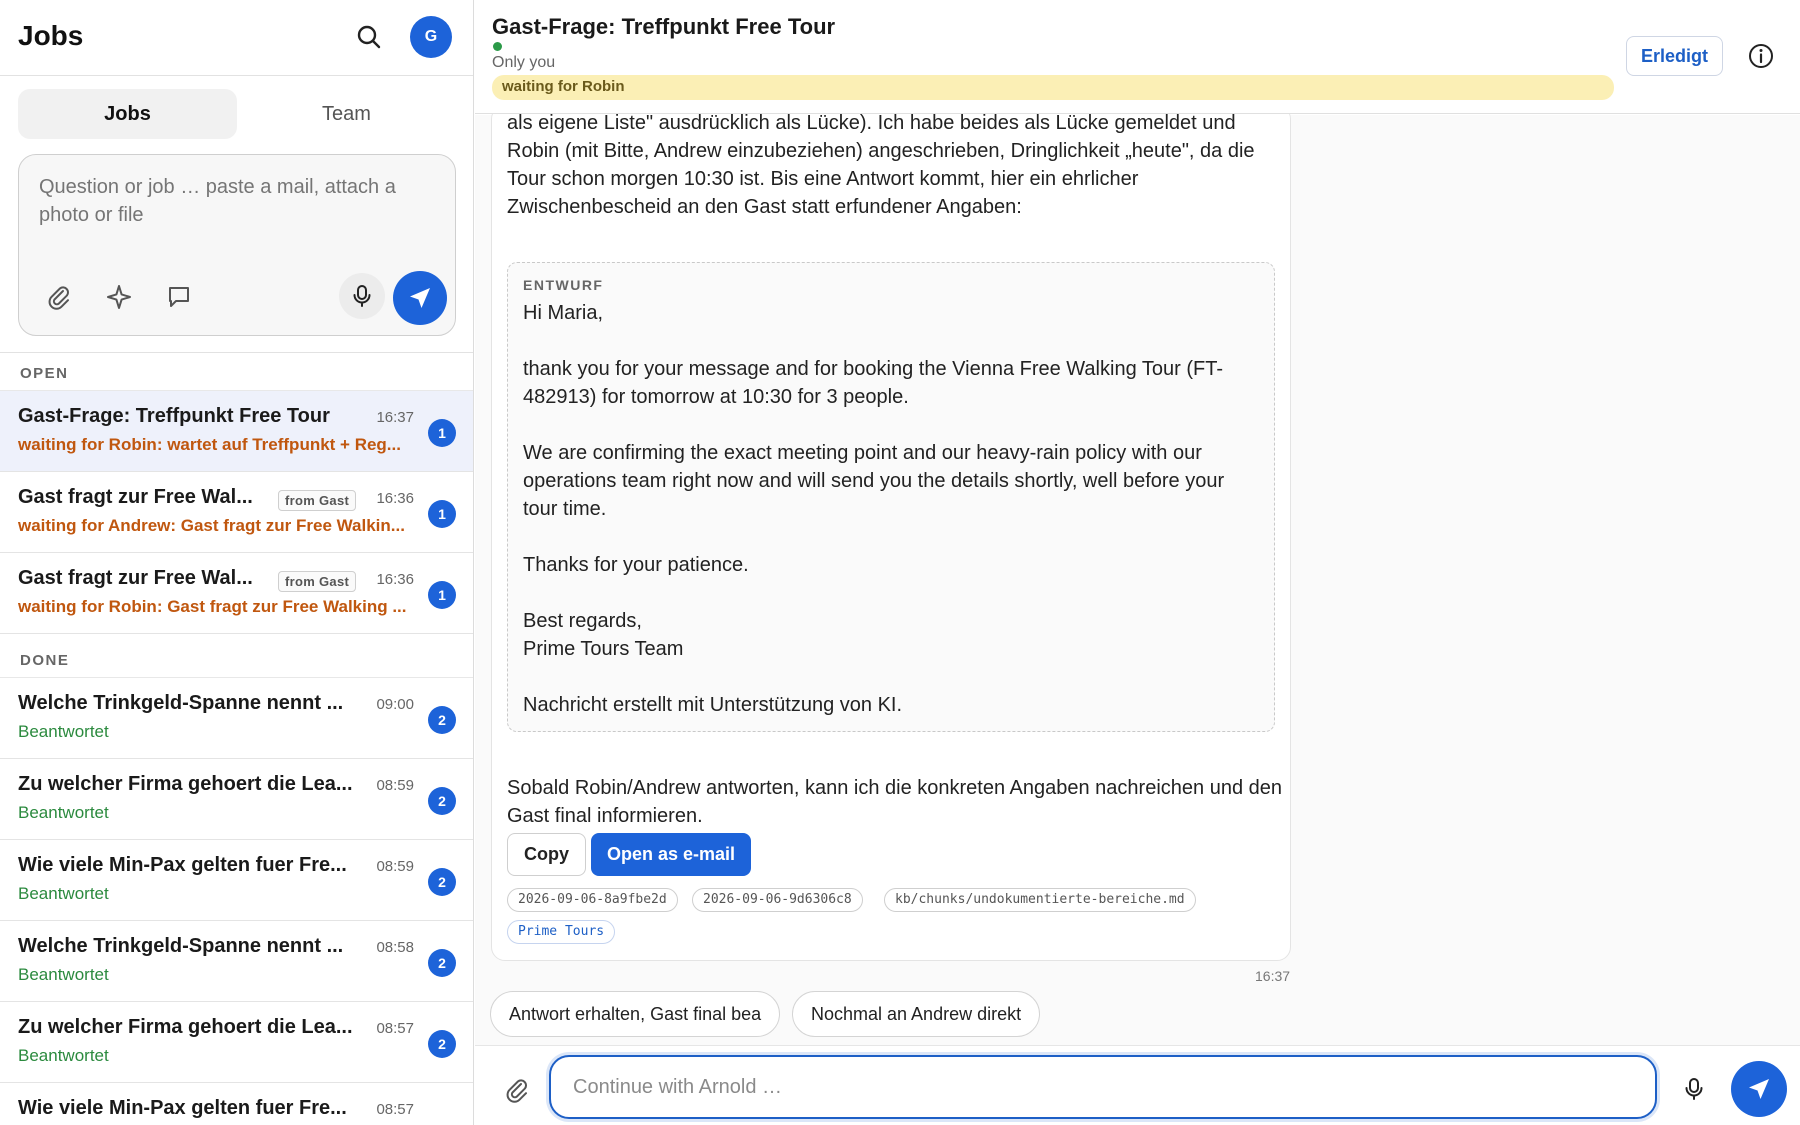  What do you see at coordinates (119, 297) in the screenshot?
I see `sparkle-icon` at bounding box center [119, 297].